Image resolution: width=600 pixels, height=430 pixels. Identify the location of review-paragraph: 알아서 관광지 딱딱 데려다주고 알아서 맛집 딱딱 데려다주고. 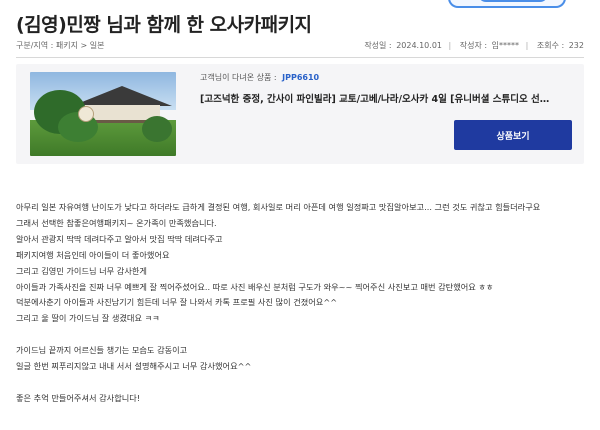
(119, 238).